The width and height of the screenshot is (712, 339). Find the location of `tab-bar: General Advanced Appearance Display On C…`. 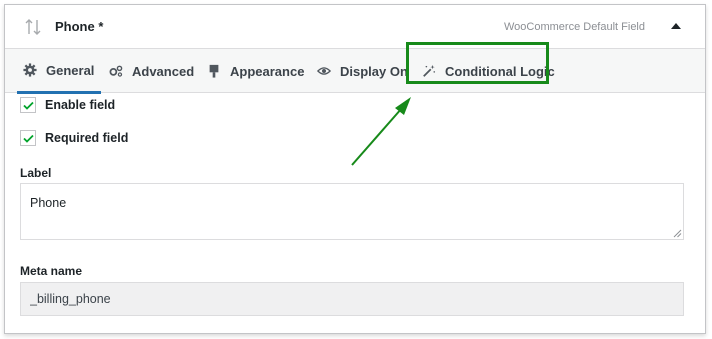

tab-bar: General Advanced Appearance Display On C… is located at coordinates (355, 71).